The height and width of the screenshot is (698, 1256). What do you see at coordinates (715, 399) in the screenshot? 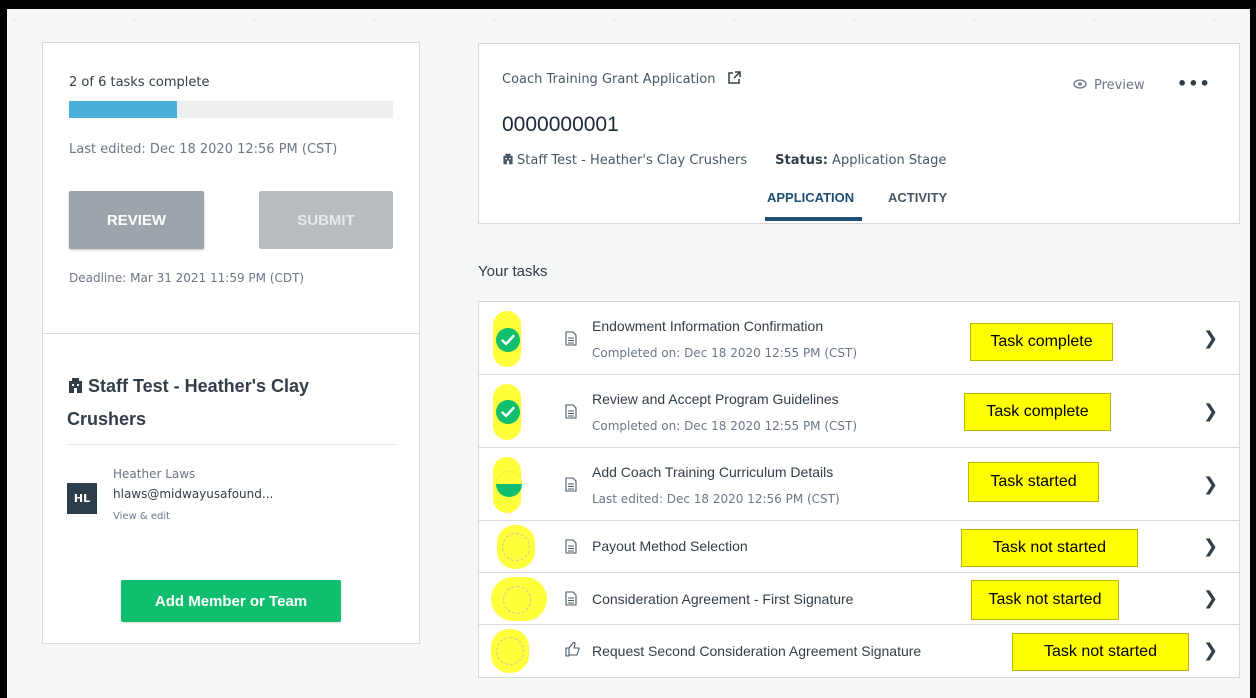
I see `task-title: Review and Accept Program Guidelines` at bounding box center [715, 399].